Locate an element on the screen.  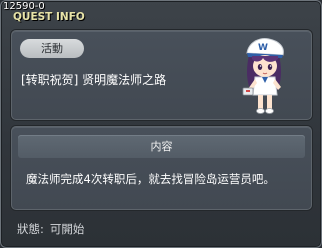
status-value: 可開始 is located at coordinates (67, 229).